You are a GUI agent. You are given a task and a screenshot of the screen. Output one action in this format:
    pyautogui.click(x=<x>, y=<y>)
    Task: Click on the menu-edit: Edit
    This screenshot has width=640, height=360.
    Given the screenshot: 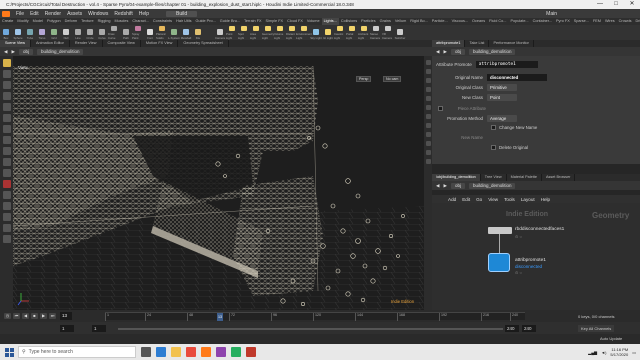 What is the action you would take?
    pyautogui.click(x=34, y=14)
    